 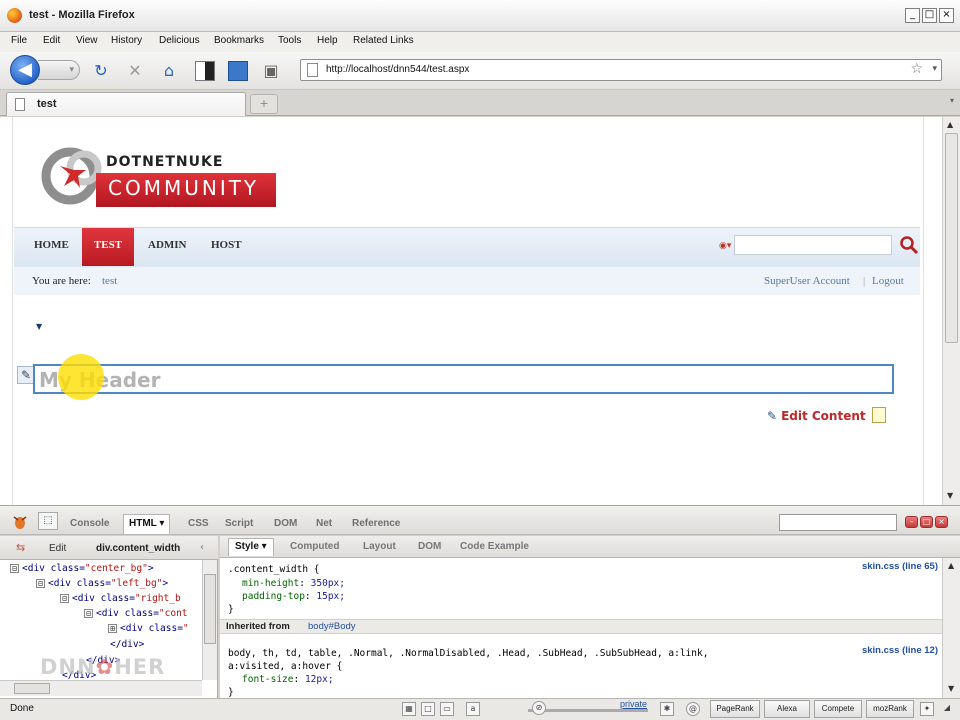 What do you see at coordinates (20, 522) in the screenshot?
I see `firebug-icon` at bounding box center [20, 522].